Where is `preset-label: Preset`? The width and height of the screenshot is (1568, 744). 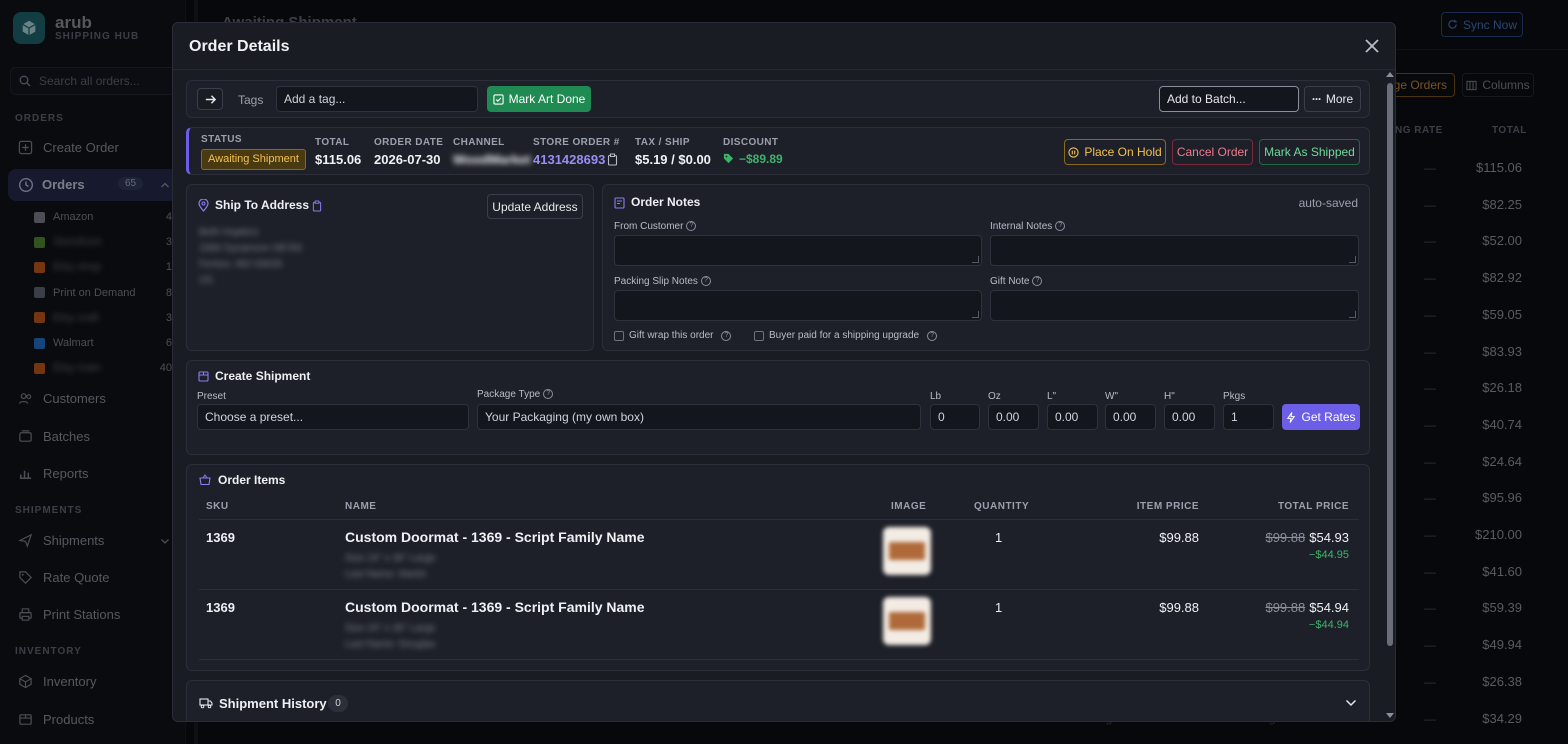
preset-label: Preset is located at coordinates (211, 396).